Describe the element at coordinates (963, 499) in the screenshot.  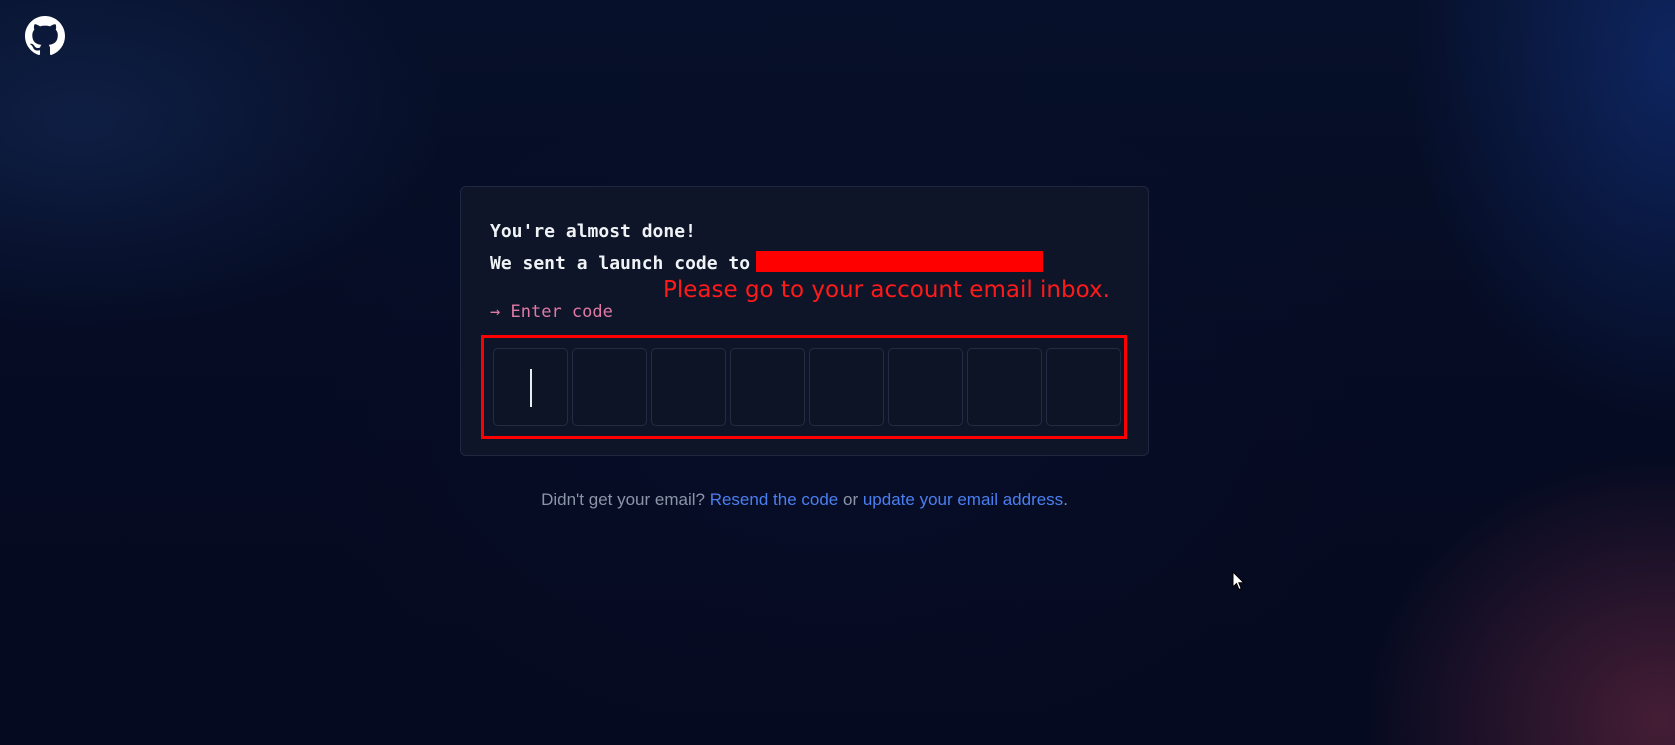
I see `update-email-link: update your email address` at that location.